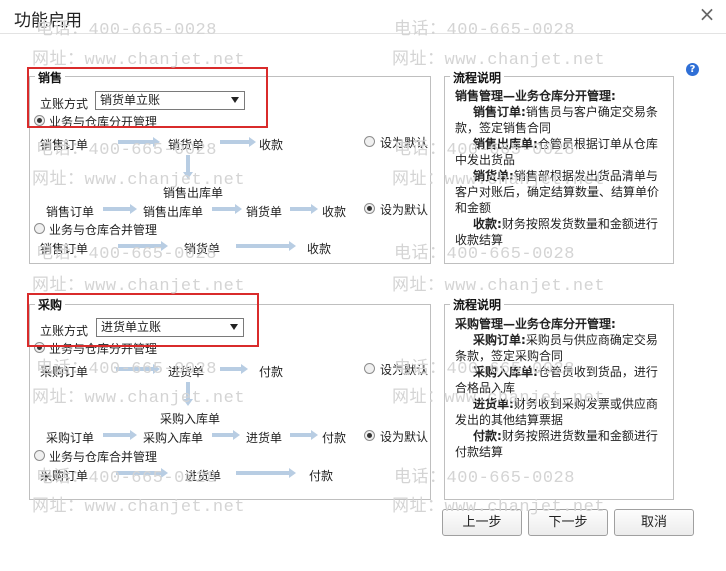 This screenshot has width=726, height=571. Describe the element at coordinates (39, 120) in the screenshot. I see `sales-separate-radio` at that location.